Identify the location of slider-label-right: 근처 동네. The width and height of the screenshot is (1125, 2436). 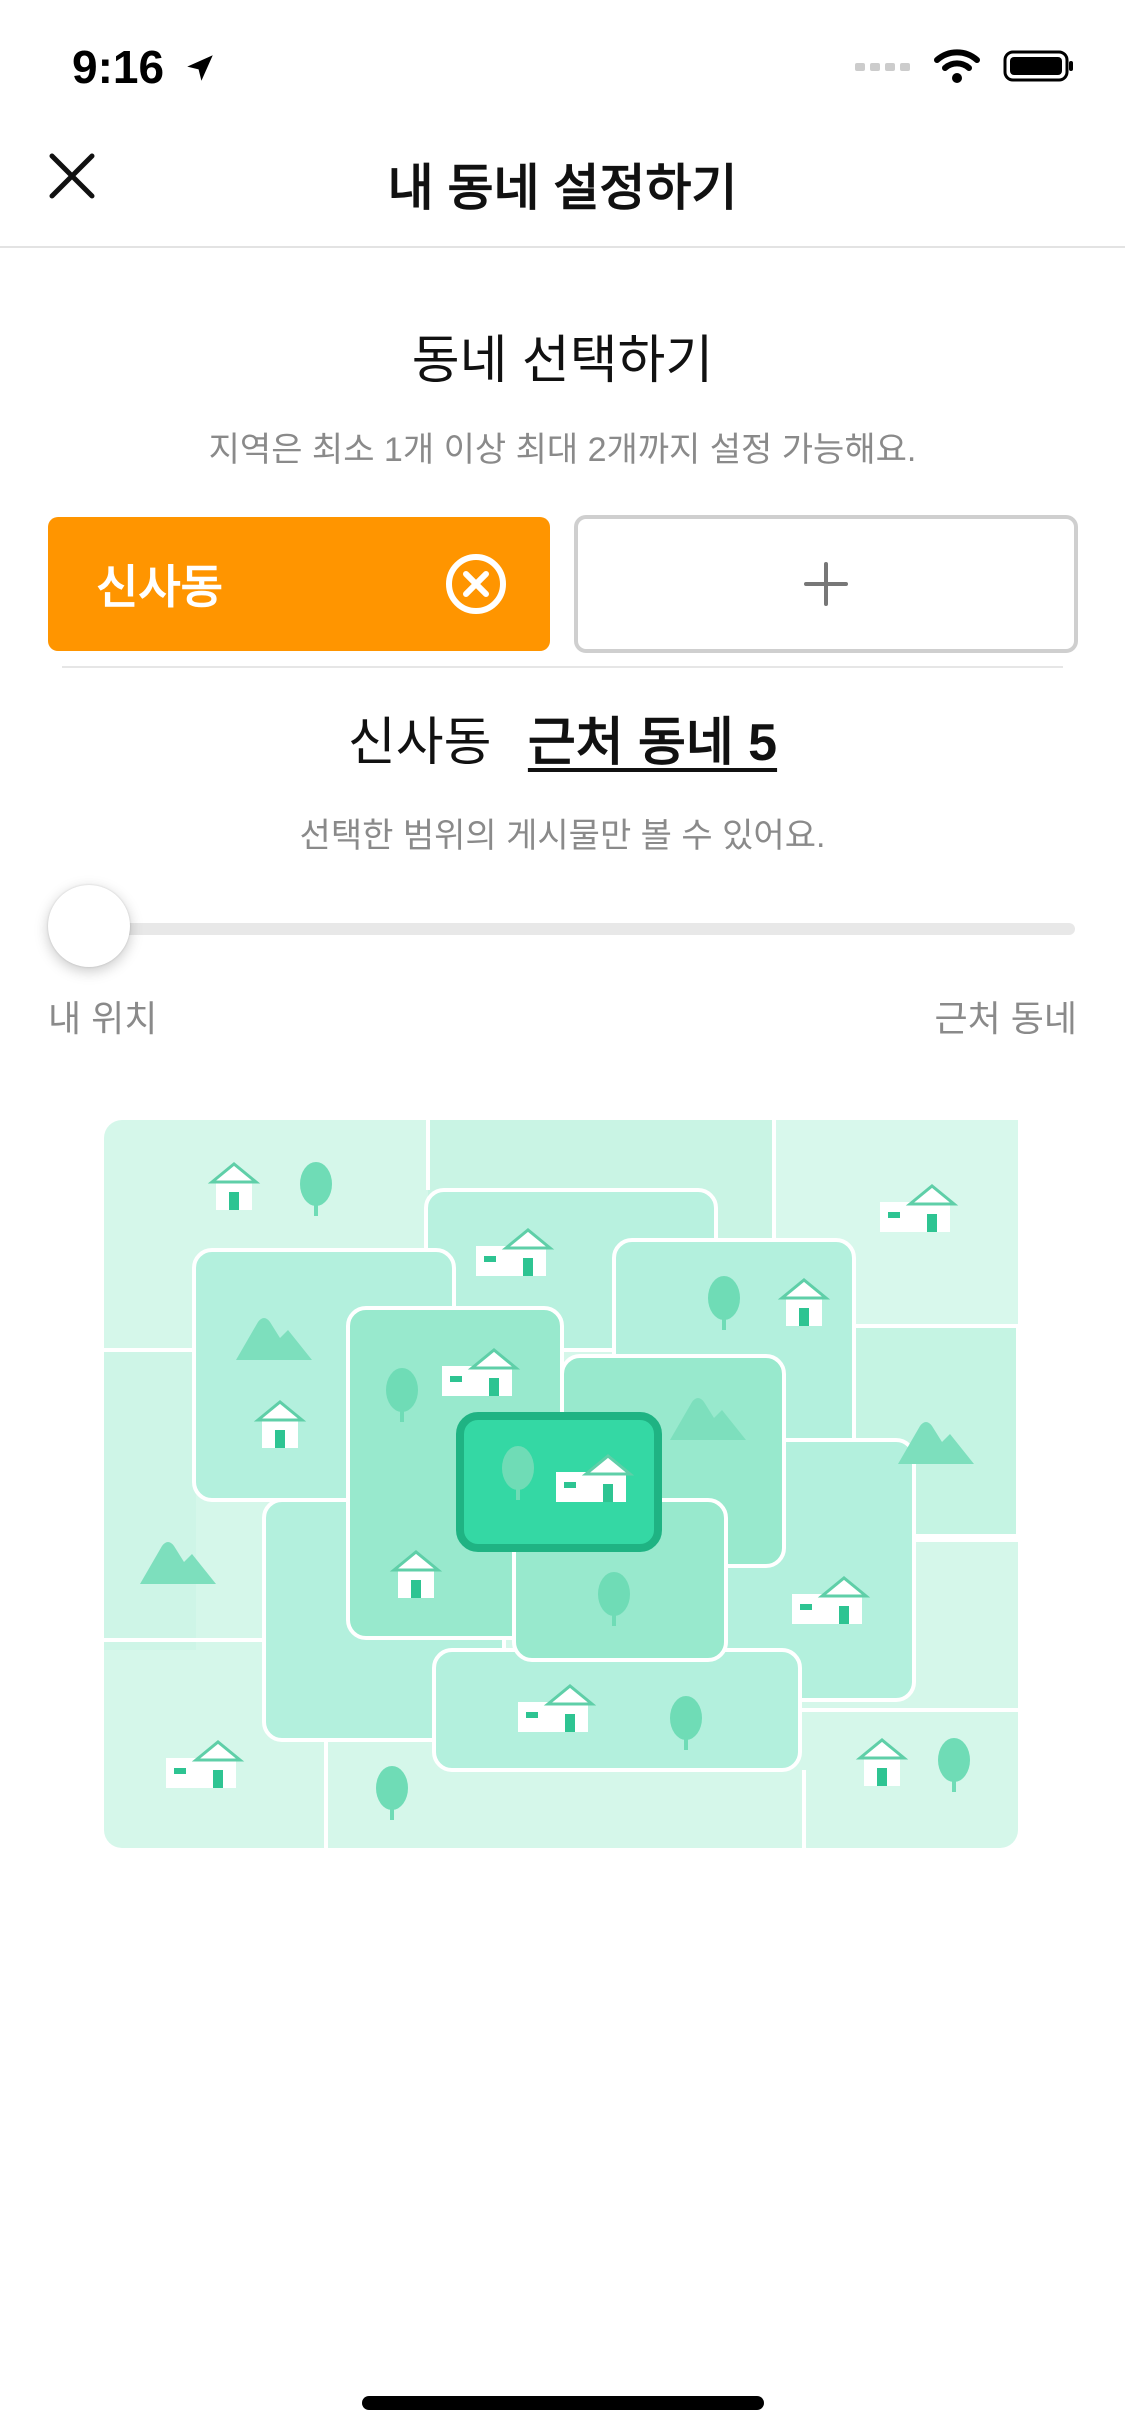
(1005, 1018).